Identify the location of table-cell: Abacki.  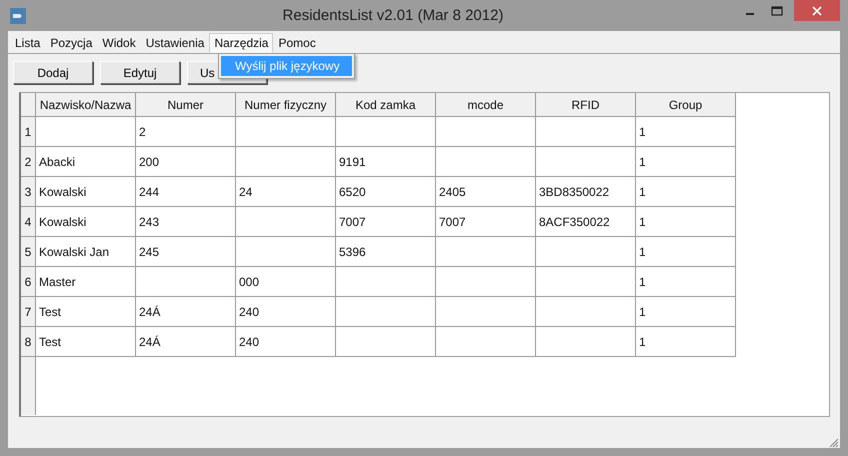
(86, 162).